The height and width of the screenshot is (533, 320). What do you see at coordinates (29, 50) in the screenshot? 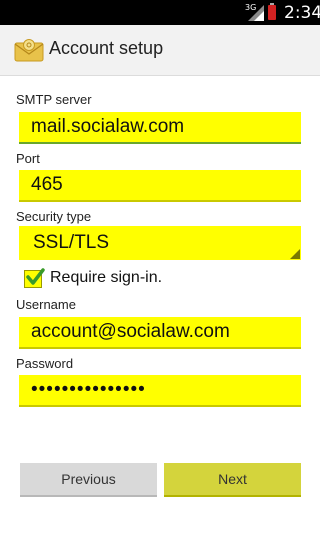
I see `email-app-icon` at bounding box center [29, 50].